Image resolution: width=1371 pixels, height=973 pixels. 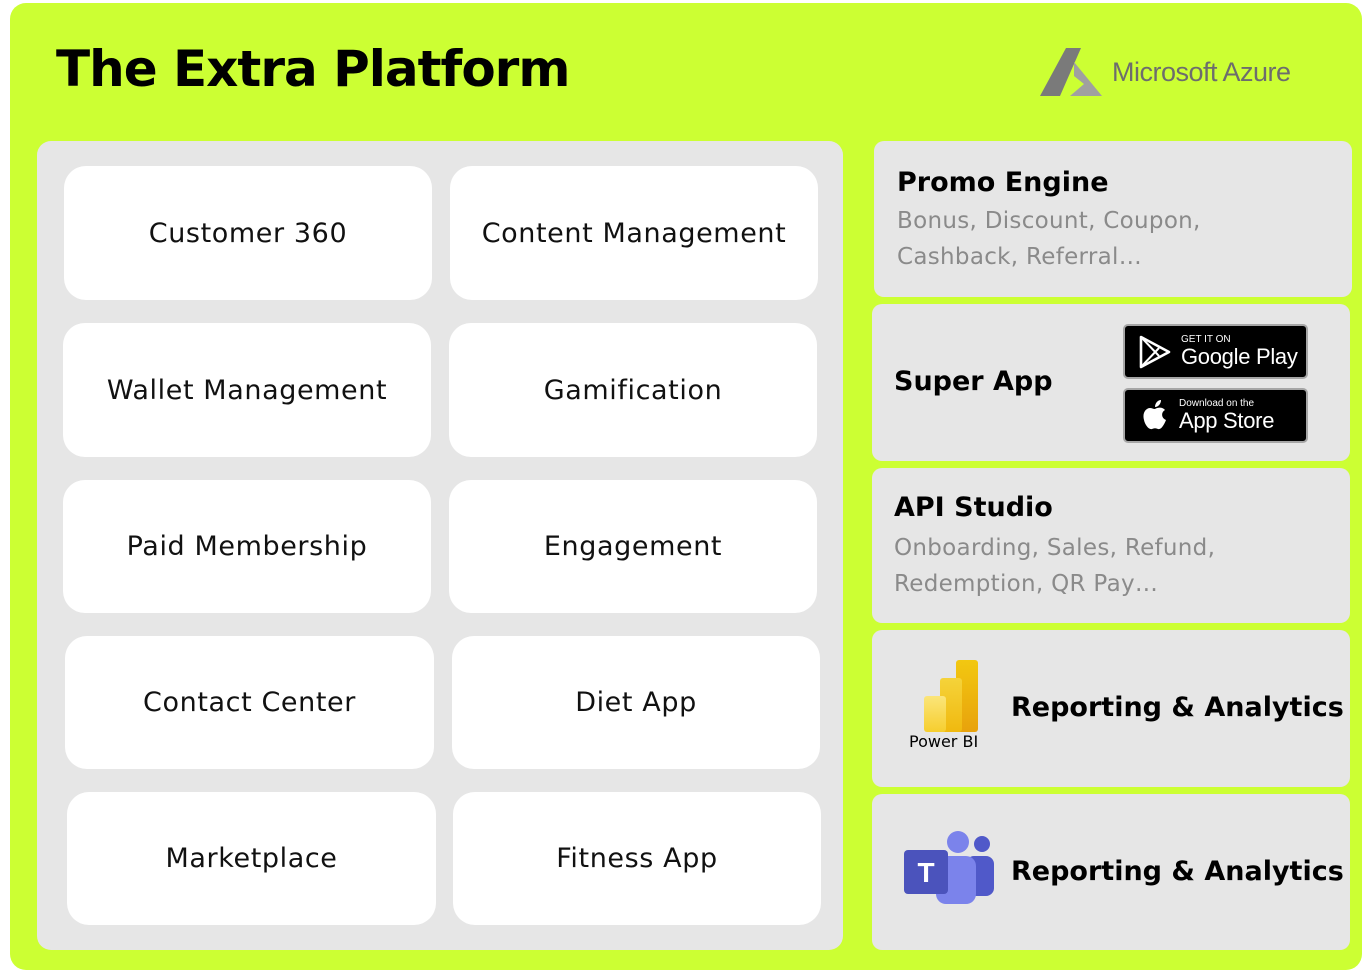 I want to click on module-tile-gamification: Gamification, so click(x=633, y=390).